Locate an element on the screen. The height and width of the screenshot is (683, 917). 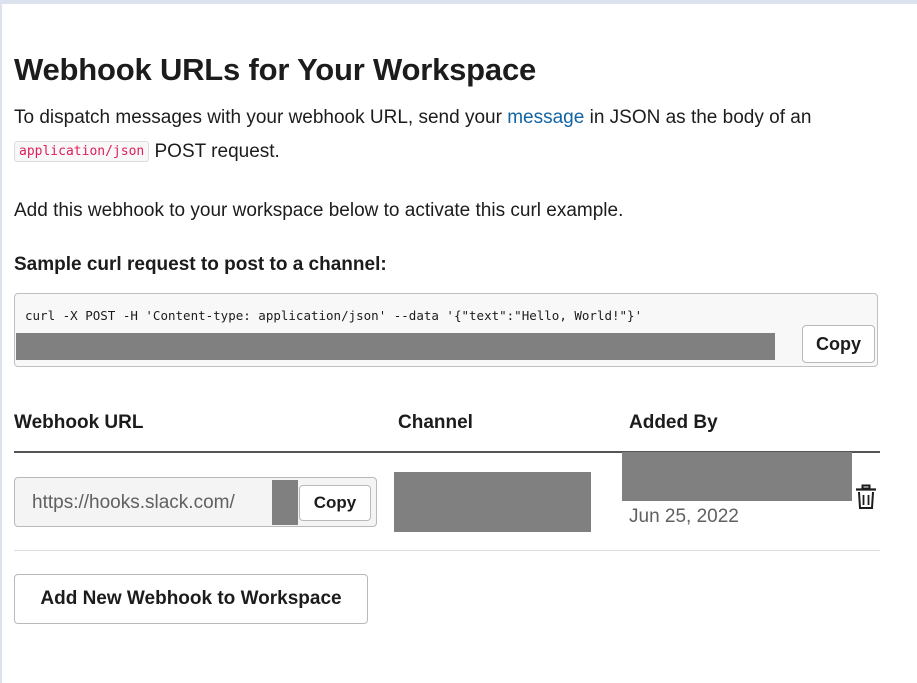
window-left-border is located at coordinates (1, 341).